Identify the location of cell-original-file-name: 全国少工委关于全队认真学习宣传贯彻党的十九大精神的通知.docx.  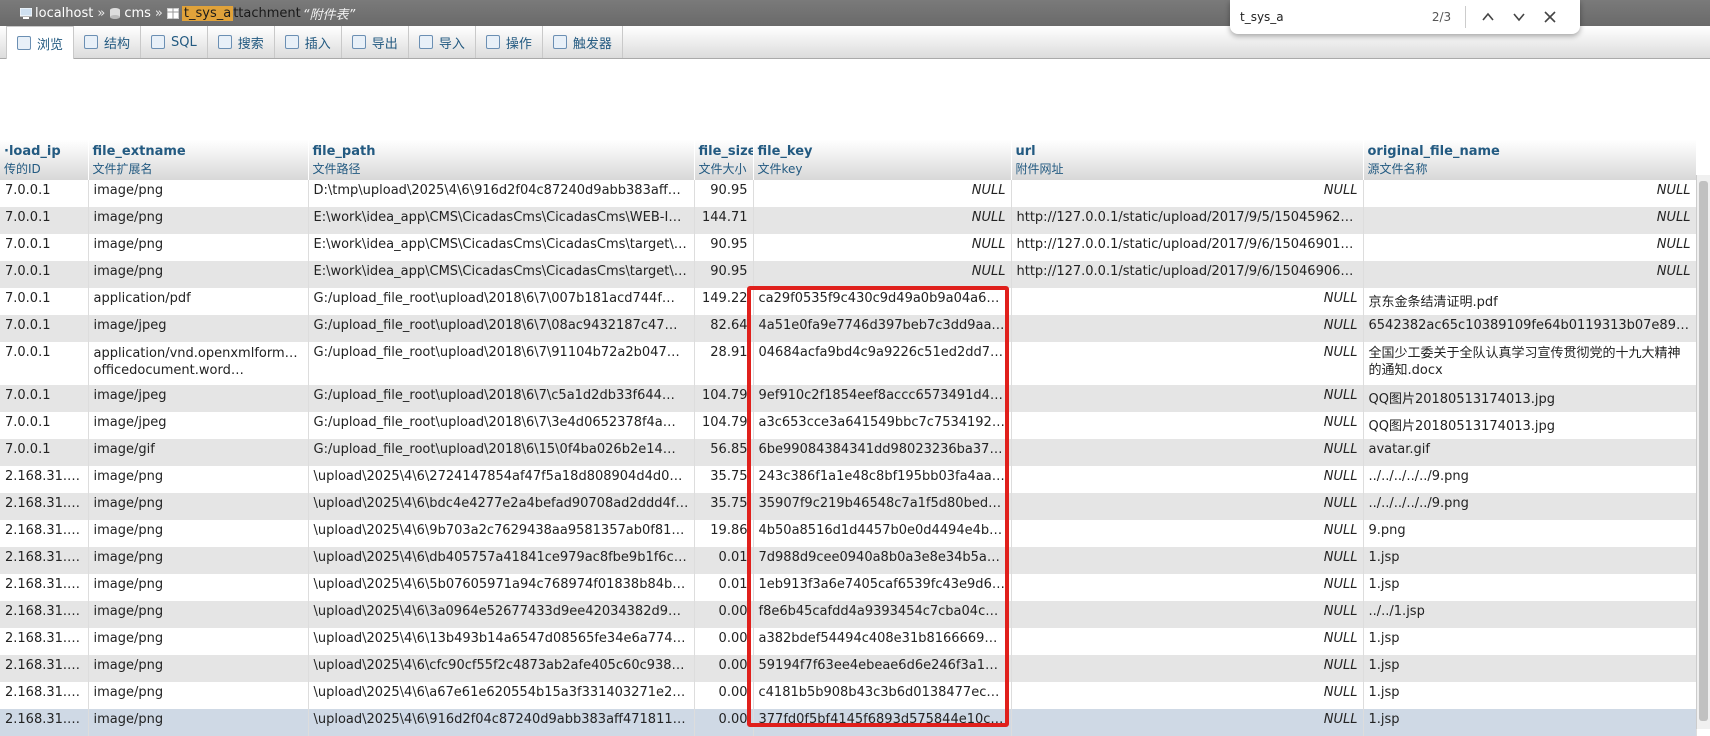
(1530, 363).